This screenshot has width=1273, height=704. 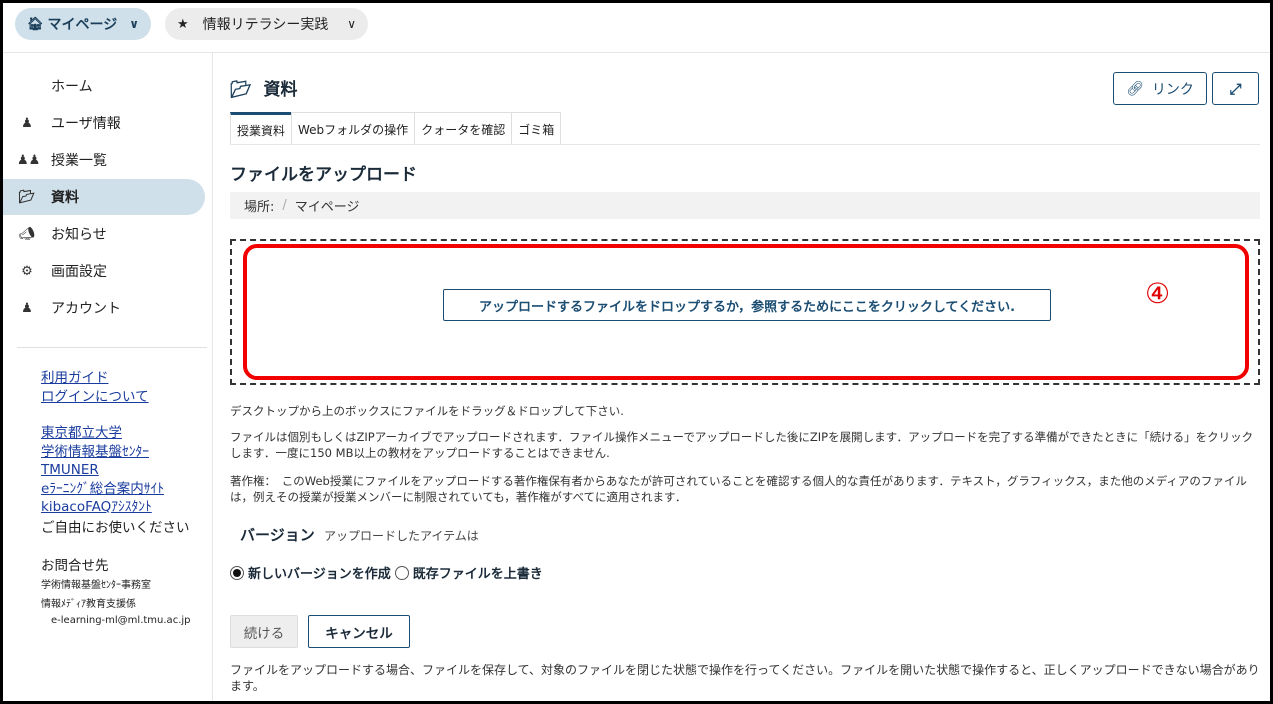 What do you see at coordinates (319, 572) in the screenshot?
I see `radio-new-version-label: 新しいバージョンを作成` at bounding box center [319, 572].